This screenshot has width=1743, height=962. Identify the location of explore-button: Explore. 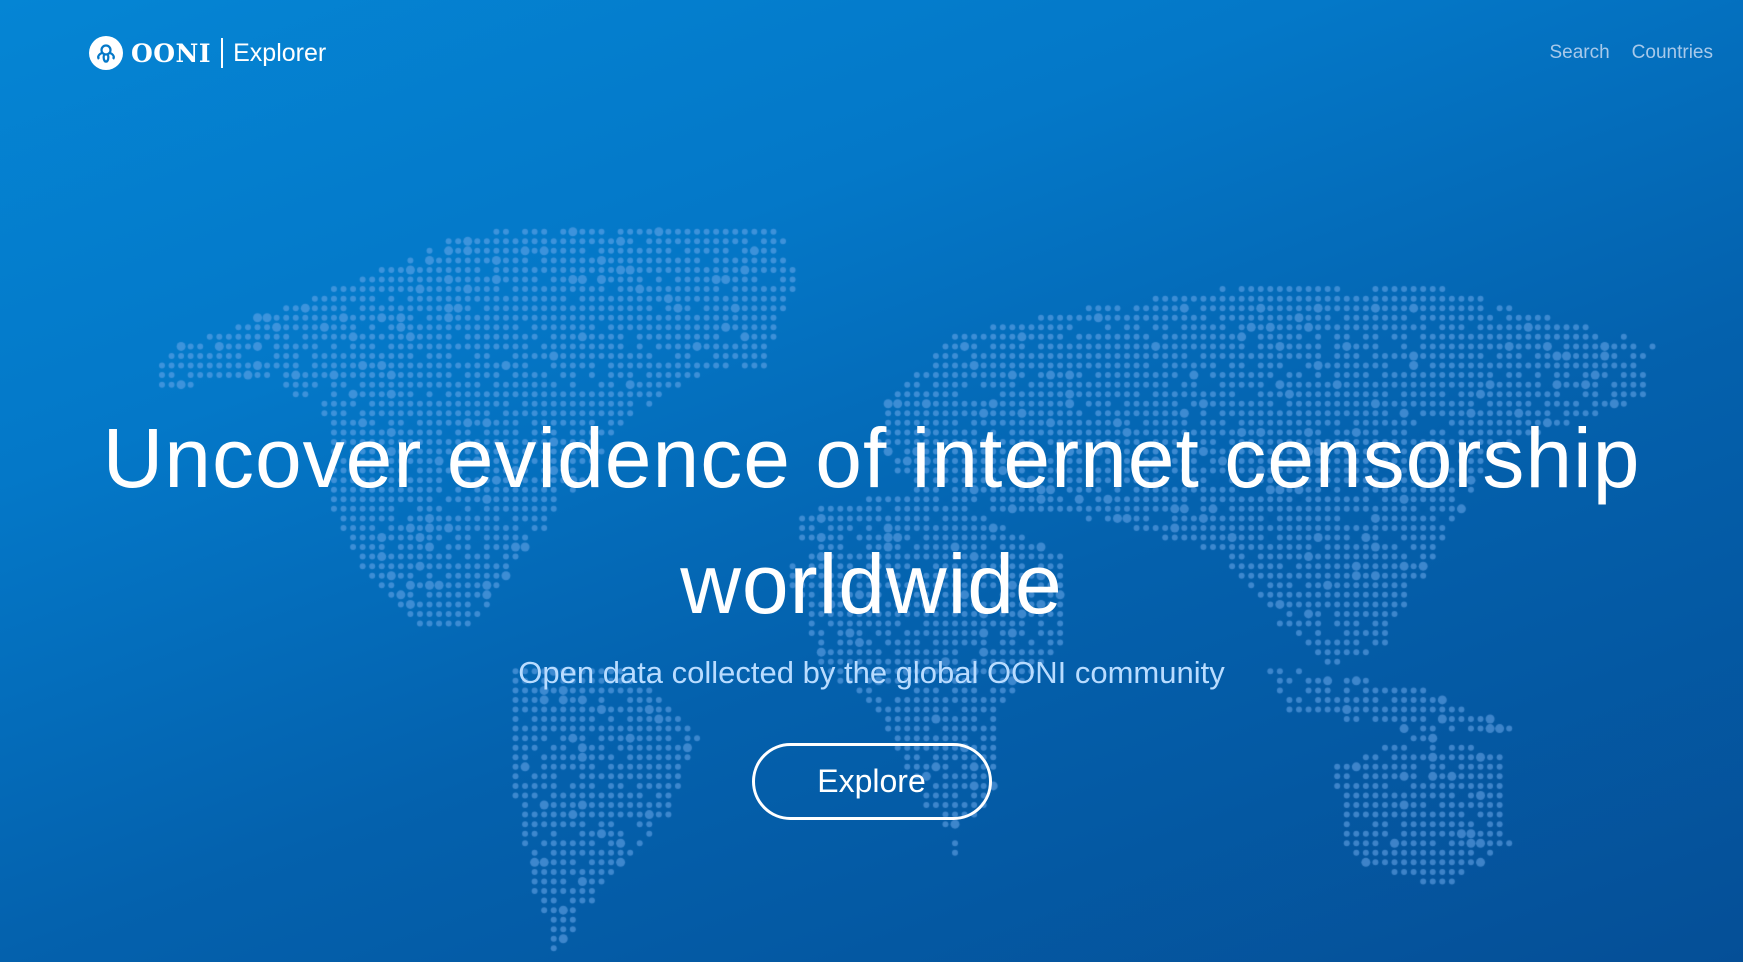
(871, 781).